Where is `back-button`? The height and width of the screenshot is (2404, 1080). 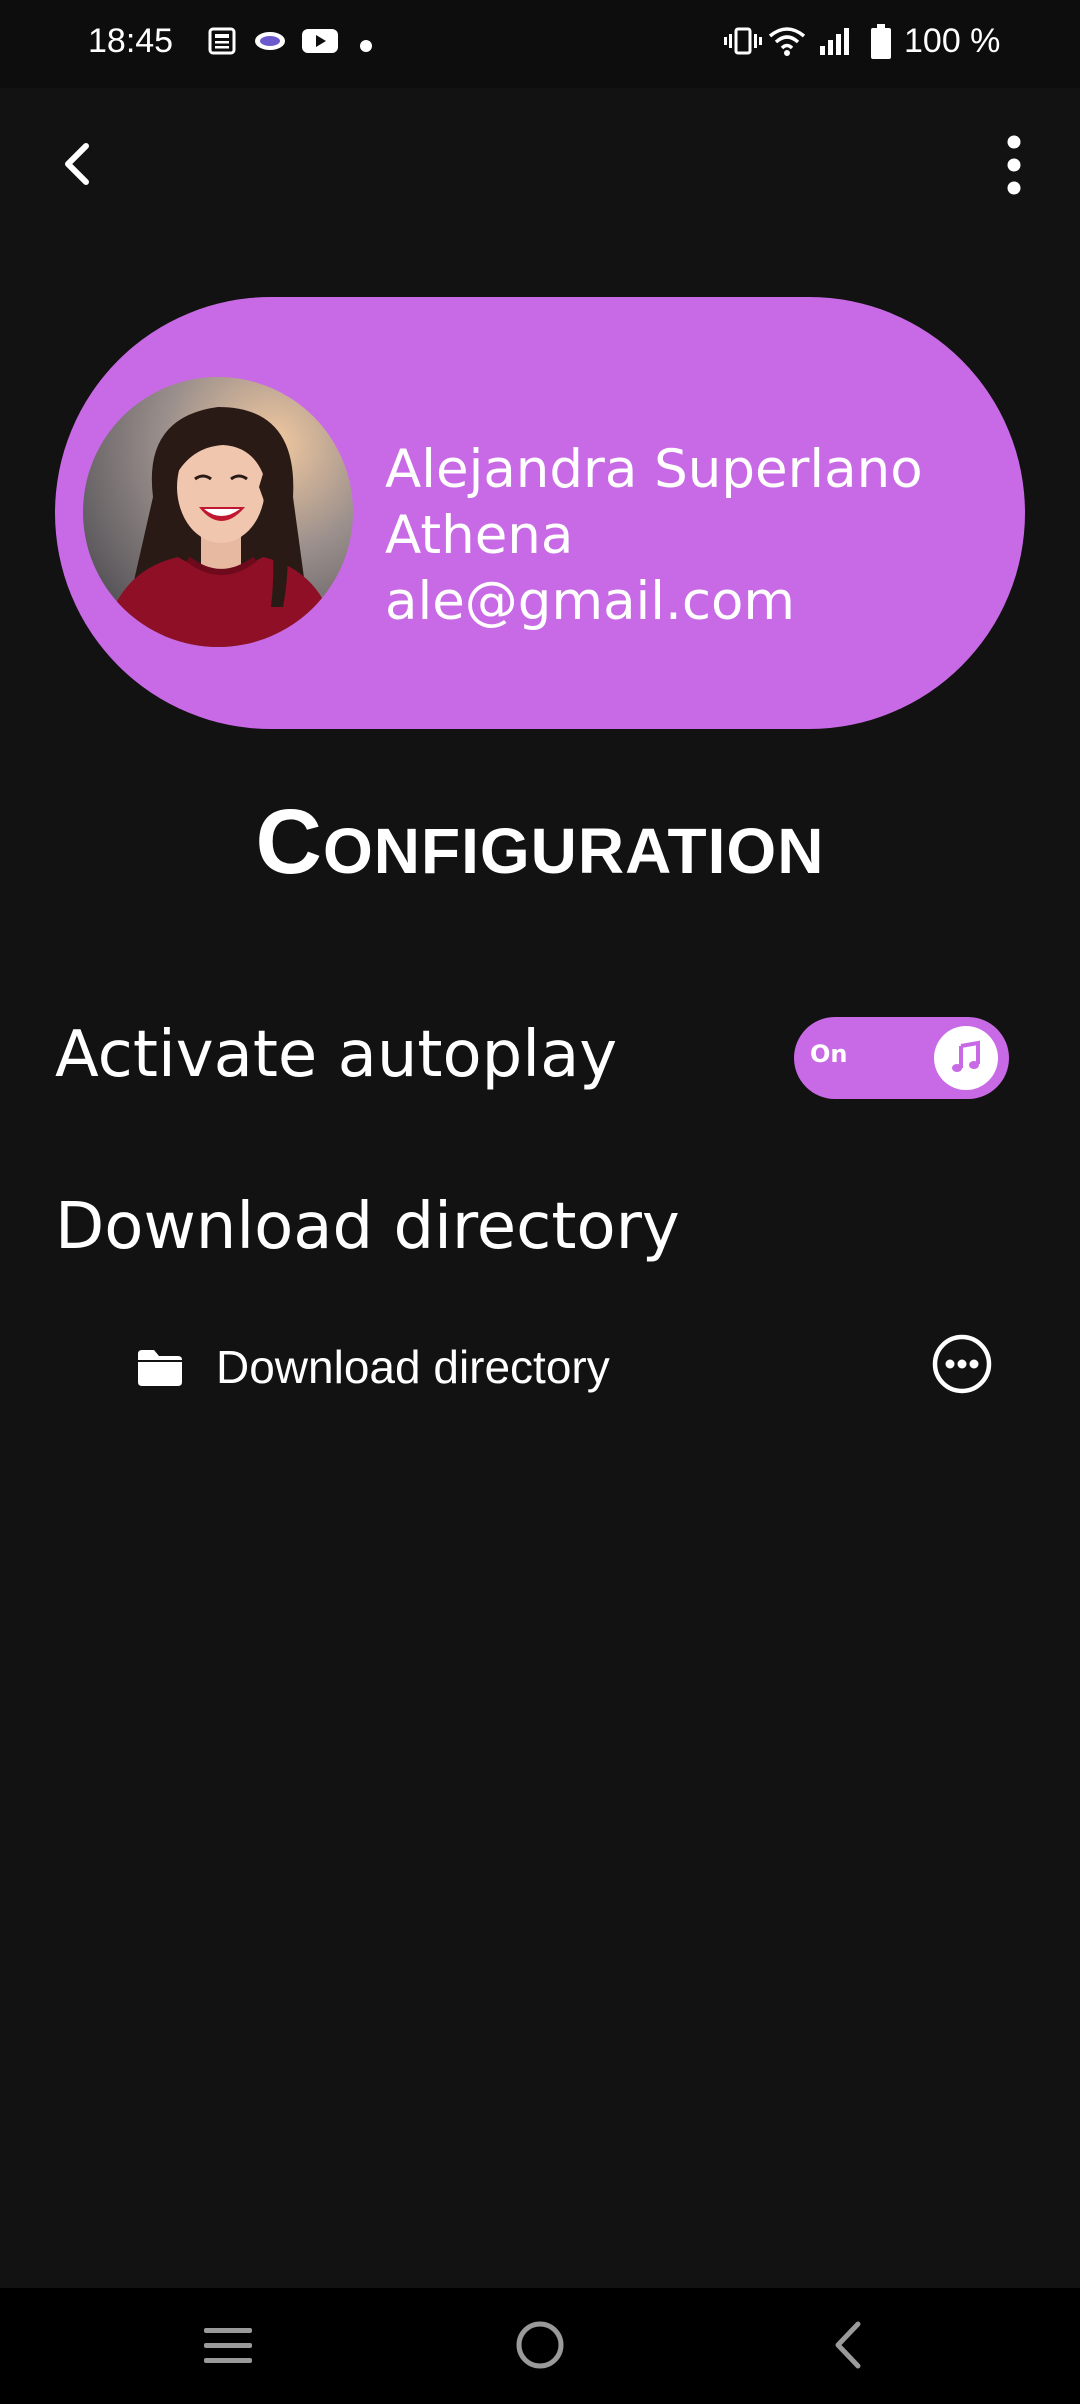
back-button is located at coordinates (78, 164).